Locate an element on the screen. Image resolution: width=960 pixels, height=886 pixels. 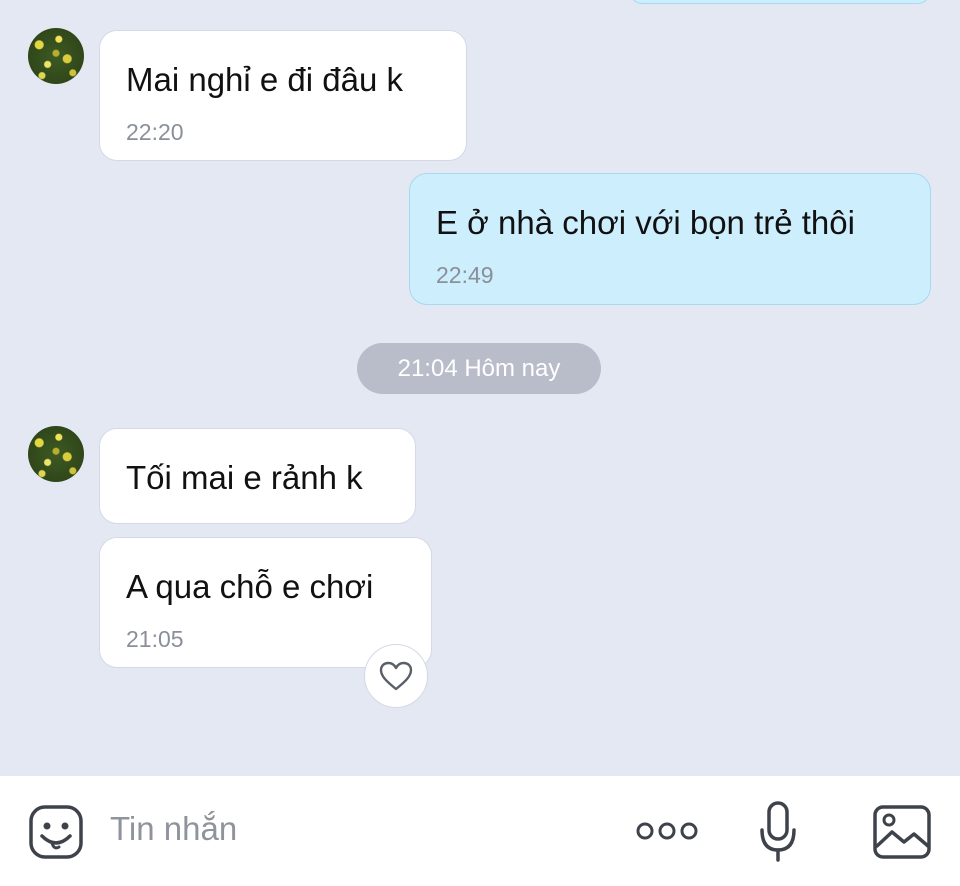
message-bubble-outgoing: E ở nhà chơi với bọn trẻ thôi 22:49 is located at coordinates (670, 239).